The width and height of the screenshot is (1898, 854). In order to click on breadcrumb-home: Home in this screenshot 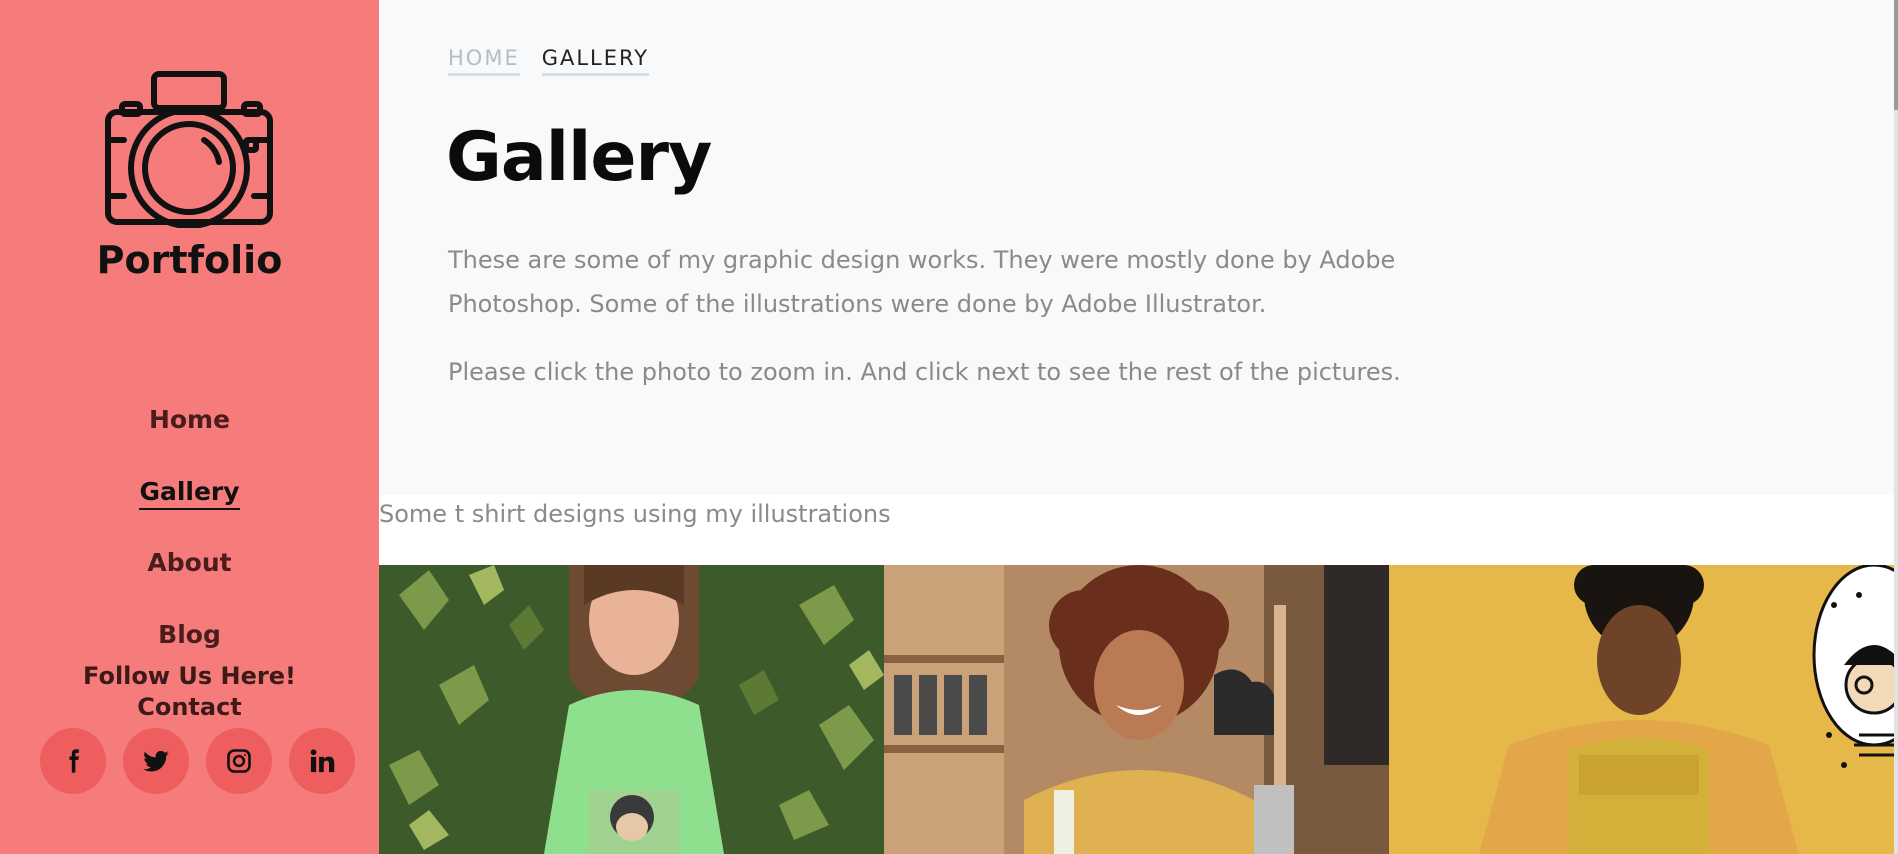, I will do `click(484, 61)`.